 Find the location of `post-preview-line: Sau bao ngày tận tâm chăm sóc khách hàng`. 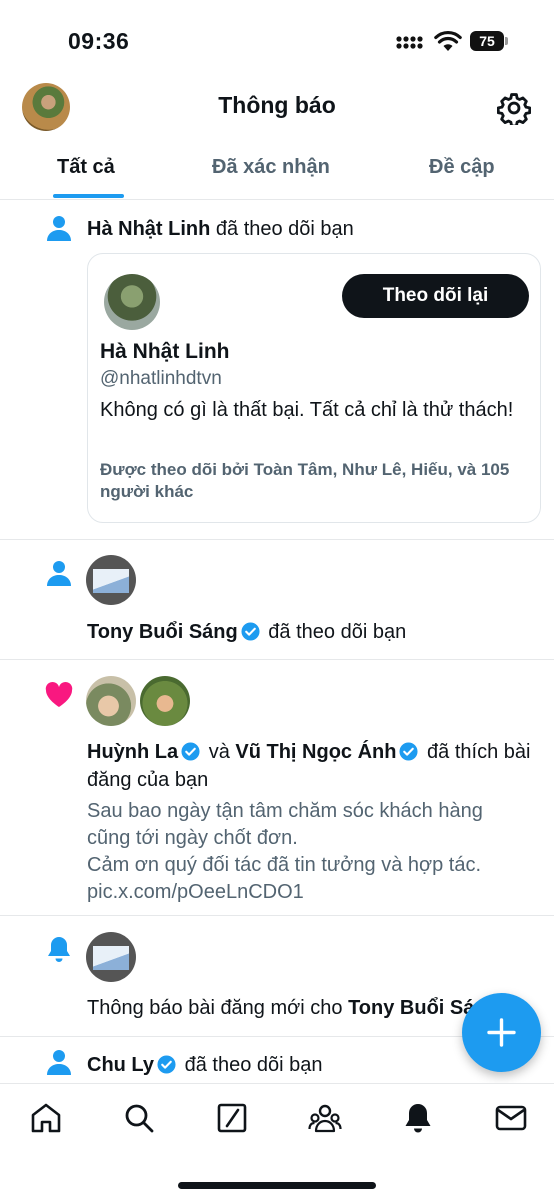

post-preview-line: Sau bao ngày tận tâm chăm sóc khách hàng is located at coordinates (285, 811).